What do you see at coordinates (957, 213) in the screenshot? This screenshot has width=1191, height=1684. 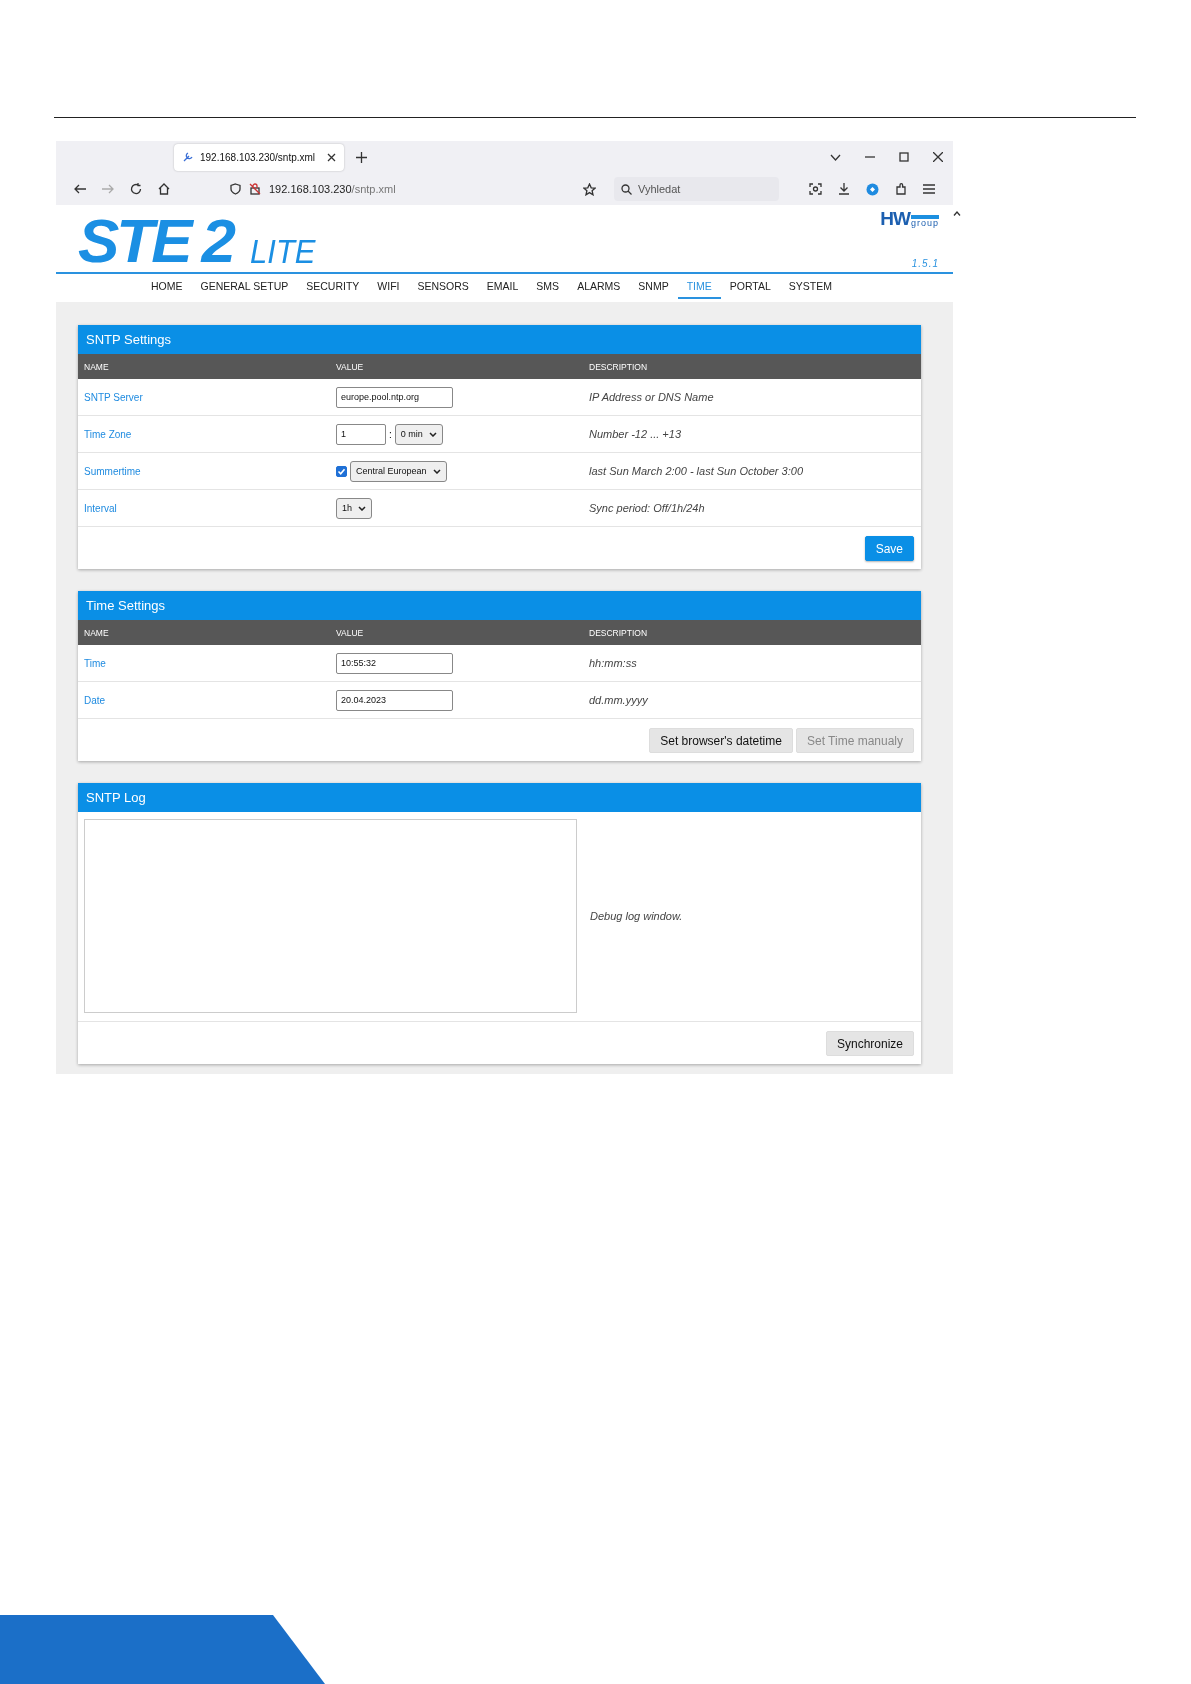 I see `scroll-up-icon` at bounding box center [957, 213].